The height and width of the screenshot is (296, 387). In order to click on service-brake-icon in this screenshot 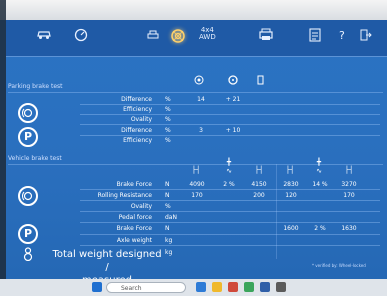, I will do `click(28, 196)`.